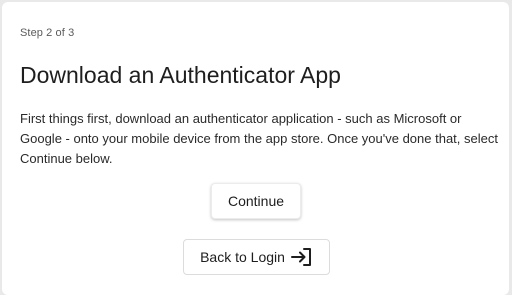 The image size is (512, 295). I want to click on back-to-login-button: Back to Login, so click(256, 257).